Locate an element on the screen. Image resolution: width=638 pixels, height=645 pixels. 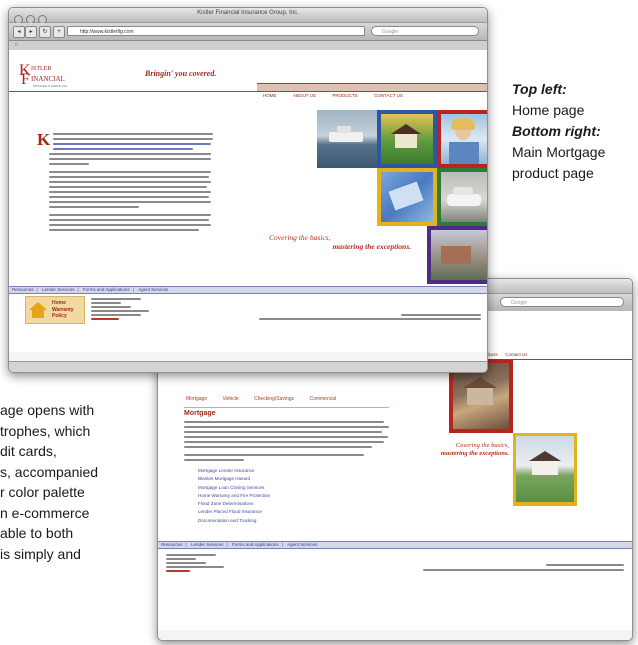
back-button: ◂ is located at coordinates (19, 32).